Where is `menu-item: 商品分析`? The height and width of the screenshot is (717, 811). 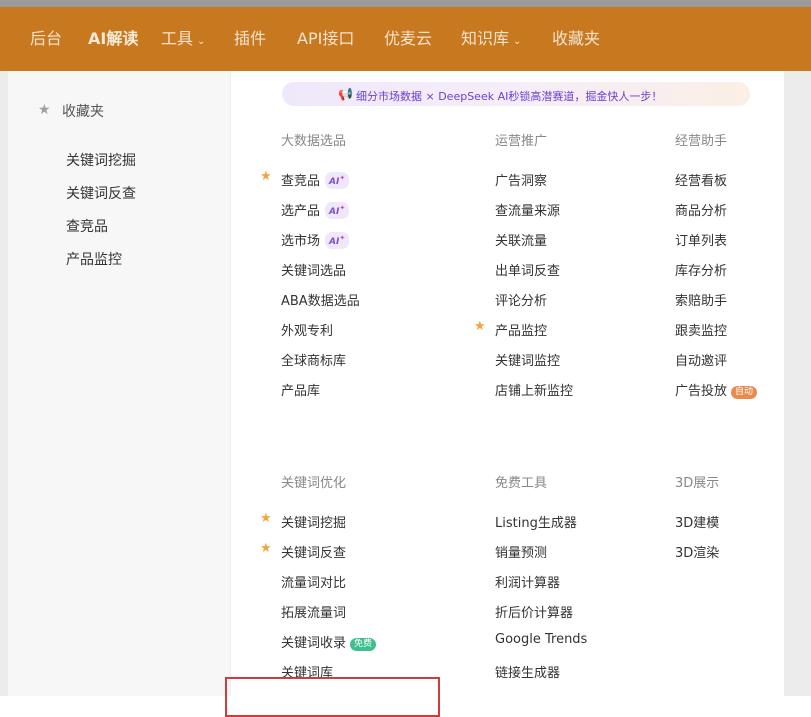 menu-item: 商品分析 is located at coordinates (701, 209).